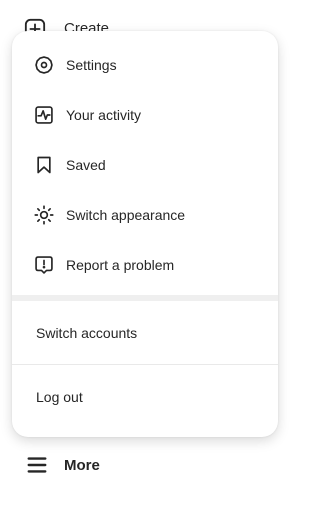 Image resolution: width=332 pixels, height=512 pixels. I want to click on menu-item-log-out-label: Log out, so click(59, 396).